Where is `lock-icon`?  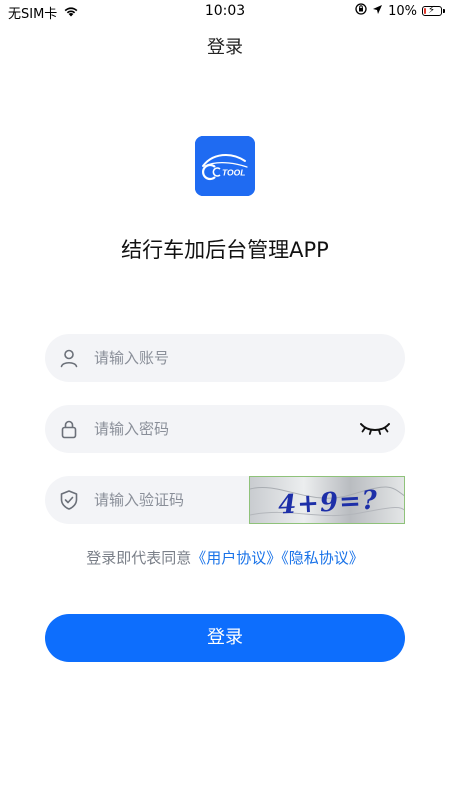
lock-icon is located at coordinates (69, 429).